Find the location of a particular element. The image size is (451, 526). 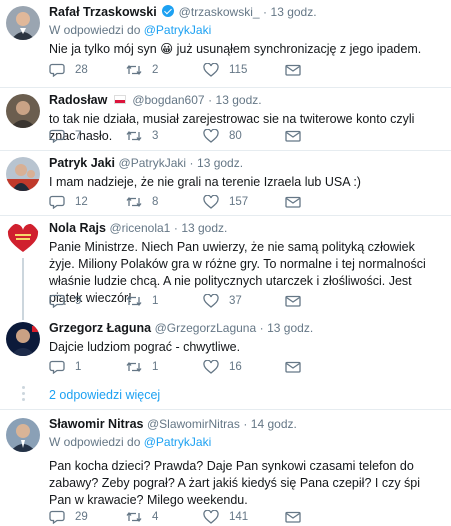

poland-flag-icon is located at coordinates (119, 99).